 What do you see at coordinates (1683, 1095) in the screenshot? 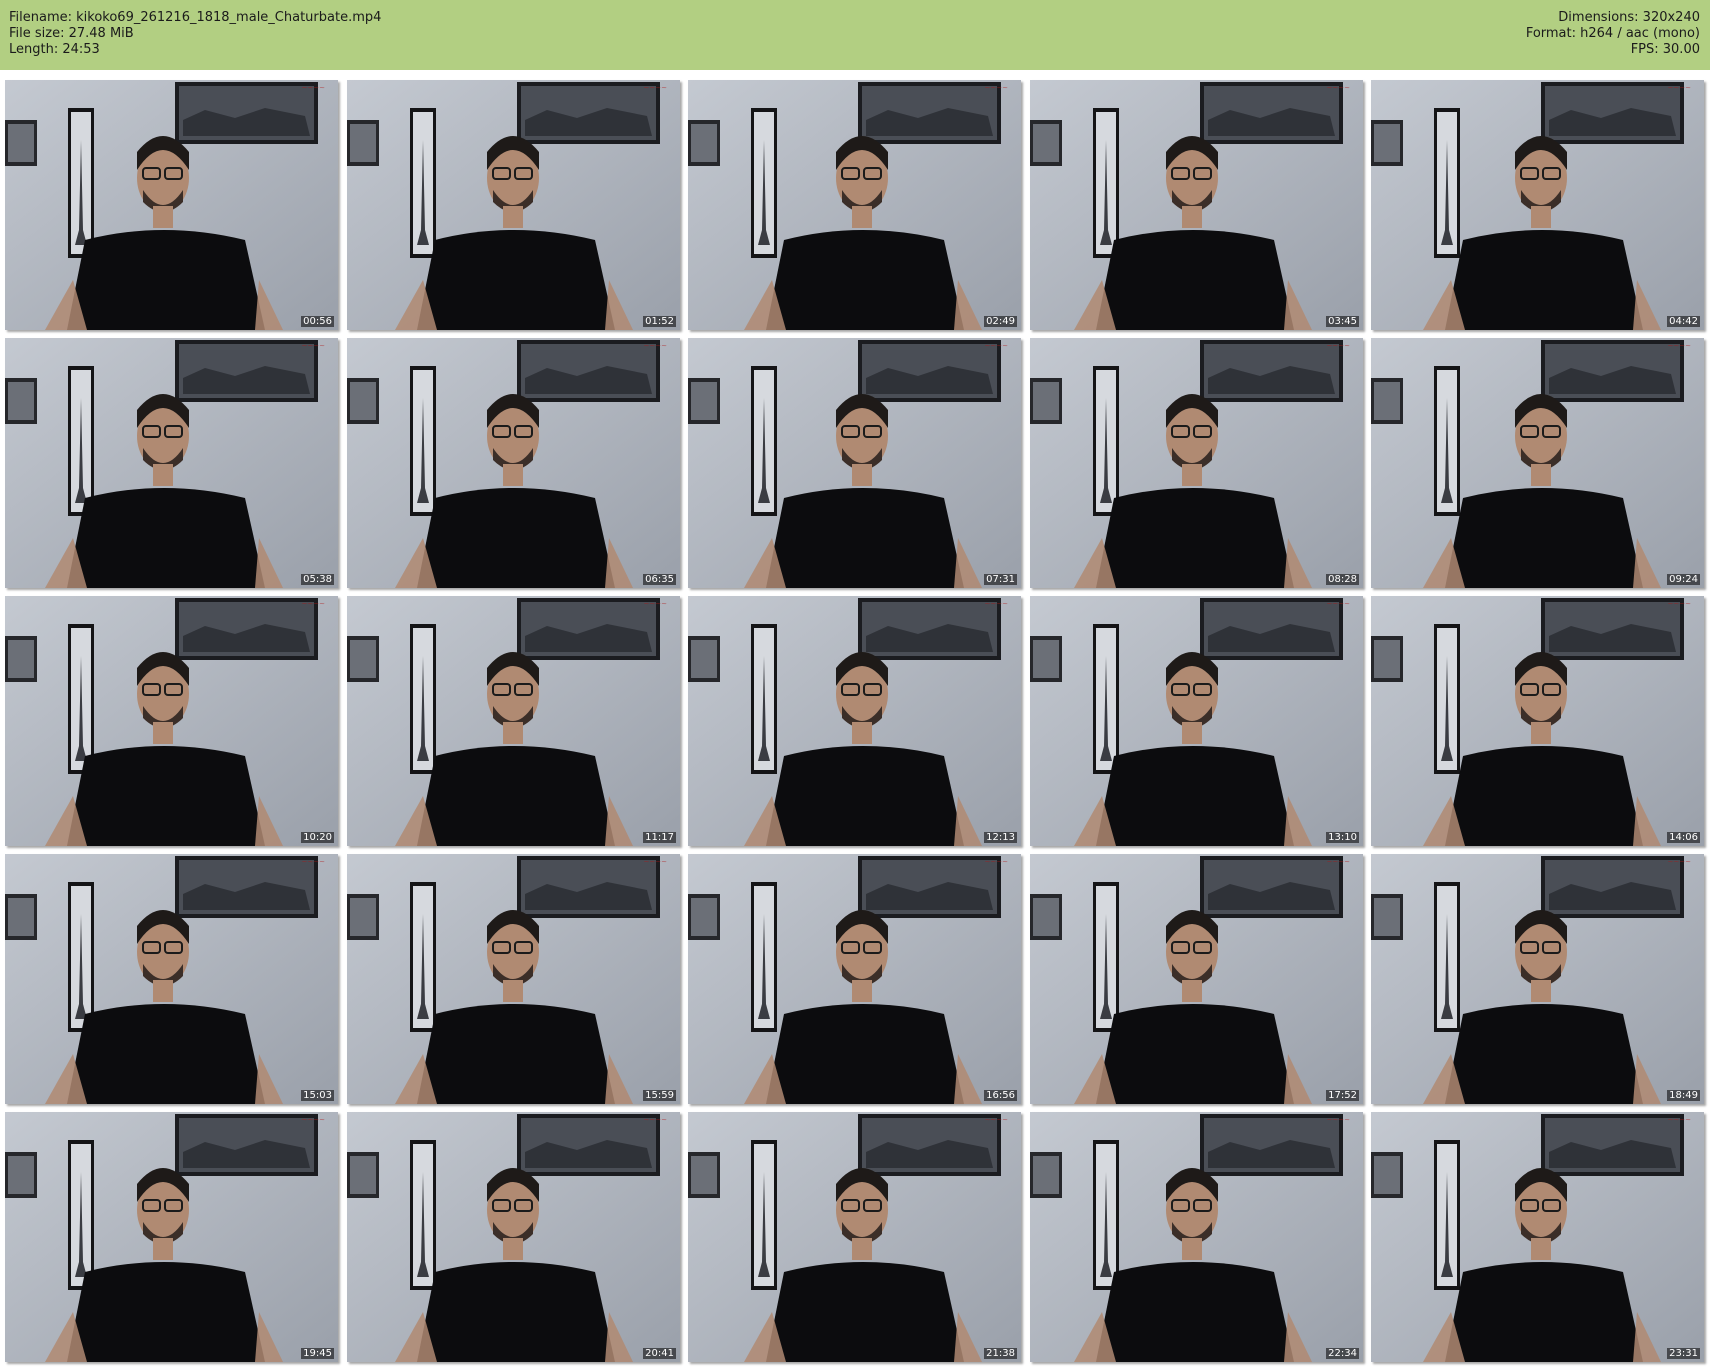
I see `timestamp-label: 18:49` at bounding box center [1683, 1095].